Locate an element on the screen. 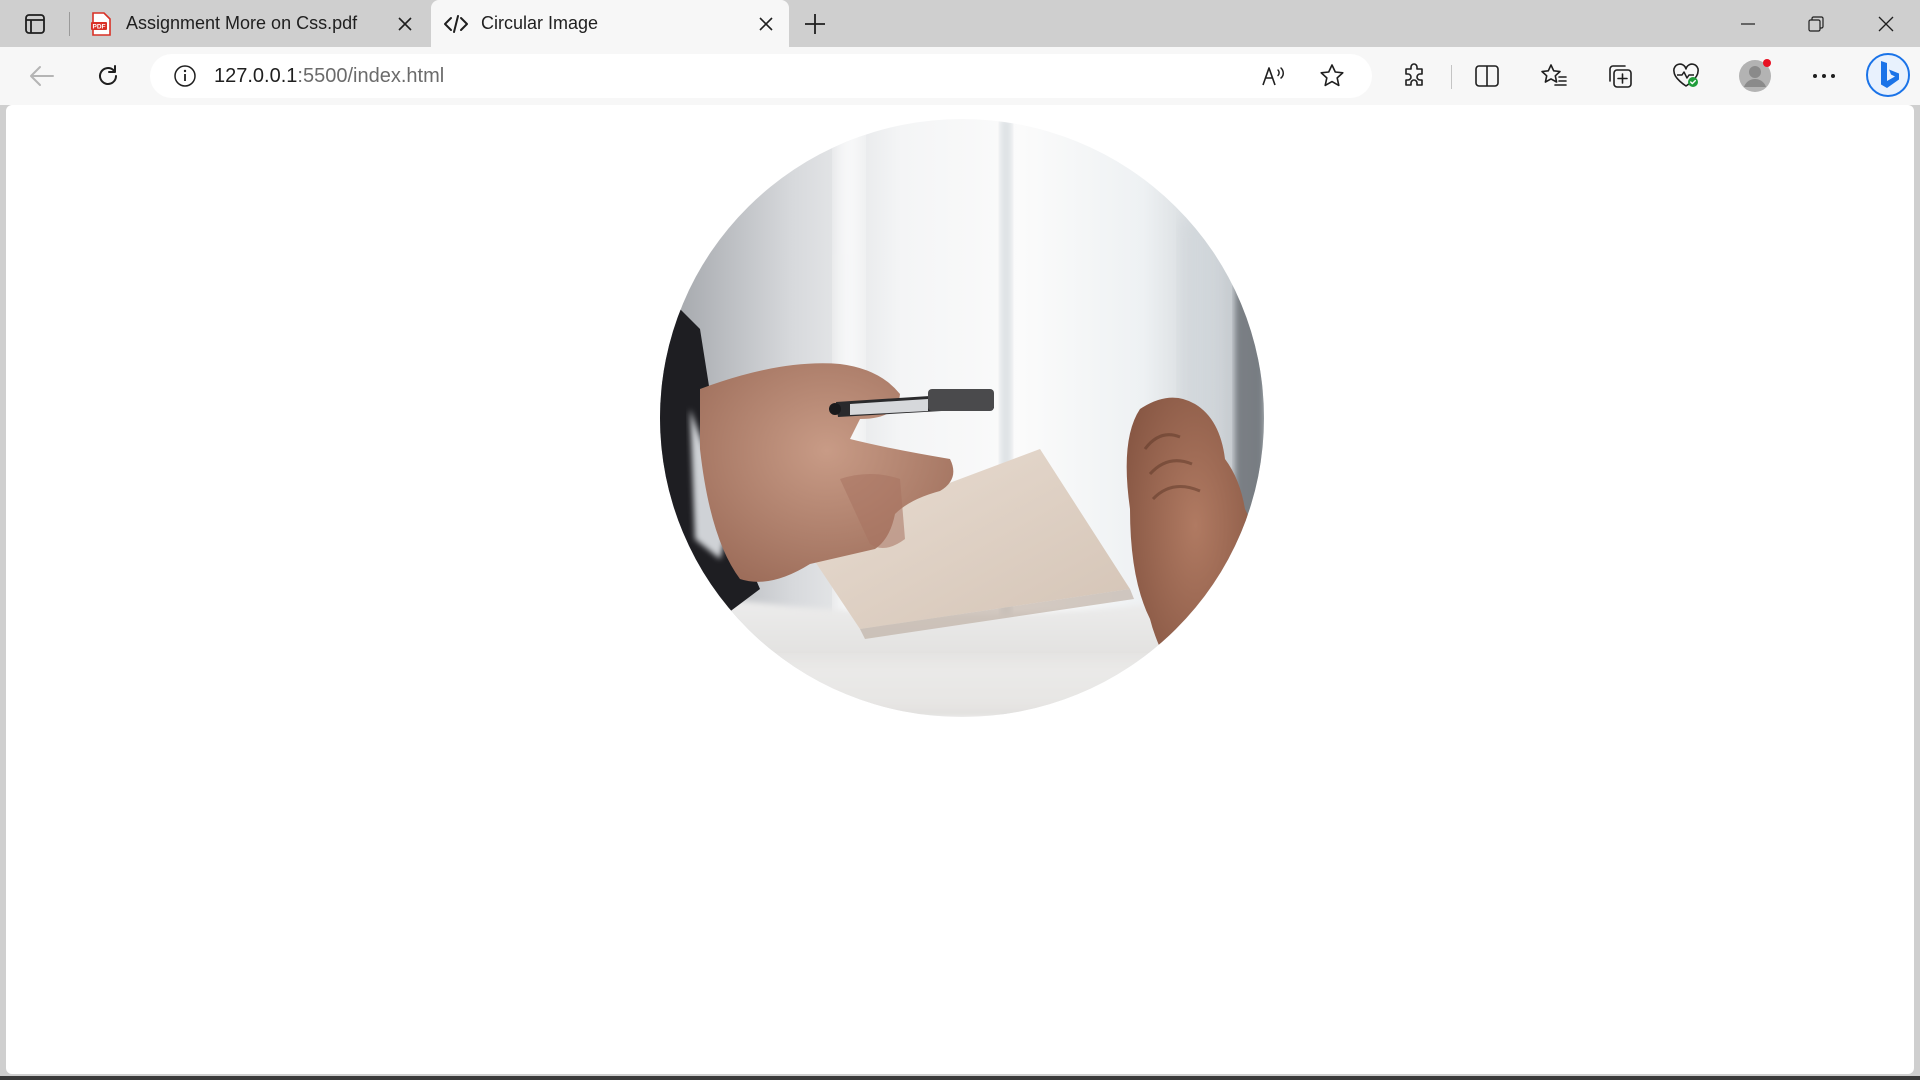  split-screen-button is located at coordinates (1487, 76).